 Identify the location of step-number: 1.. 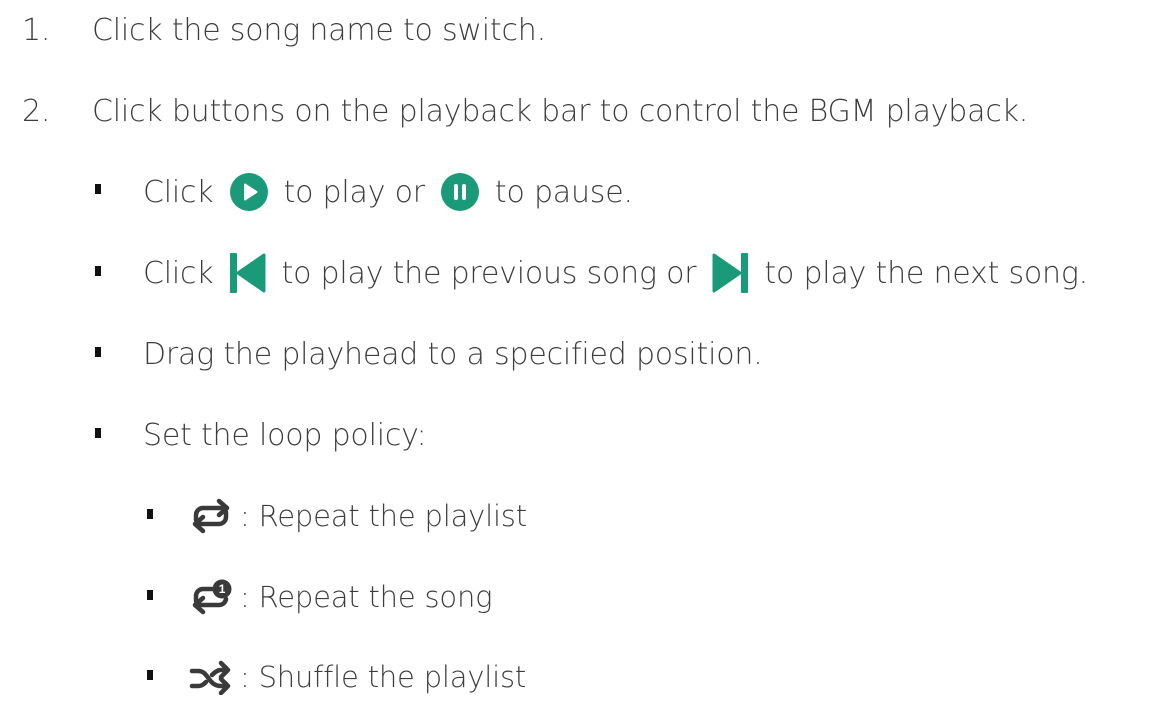
(36, 30).